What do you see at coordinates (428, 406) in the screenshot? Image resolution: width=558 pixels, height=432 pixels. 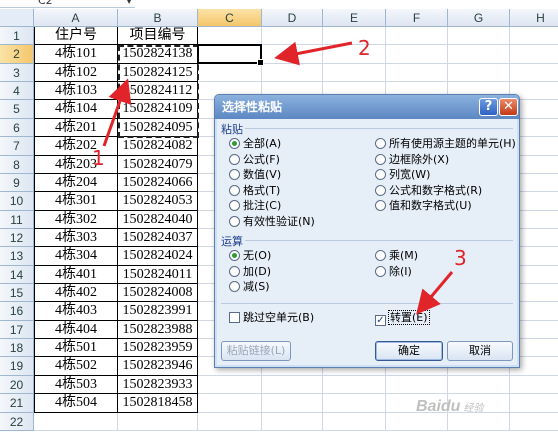 I see `watermark-brand: Bai` at bounding box center [428, 406].